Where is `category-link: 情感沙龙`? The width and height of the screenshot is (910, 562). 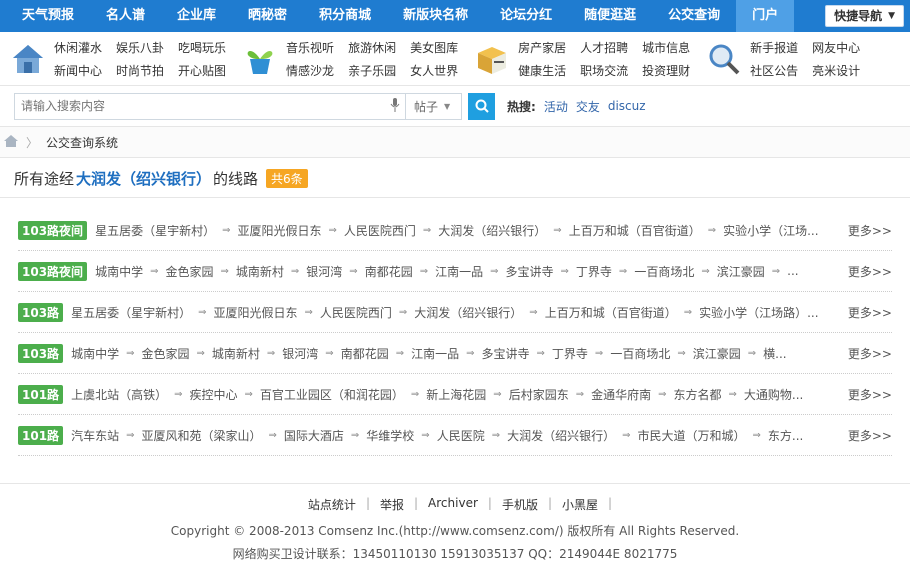
category-link: 情感沙龙 is located at coordinates (310, 70).